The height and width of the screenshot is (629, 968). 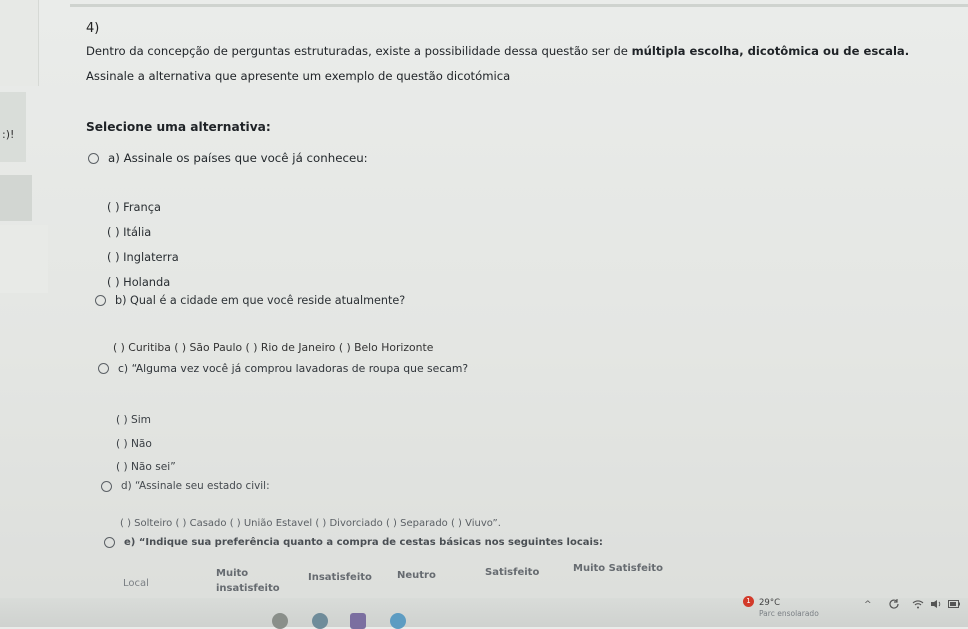 I want to click on option-c-item: ( ) Não, so click(x=134, y=444).